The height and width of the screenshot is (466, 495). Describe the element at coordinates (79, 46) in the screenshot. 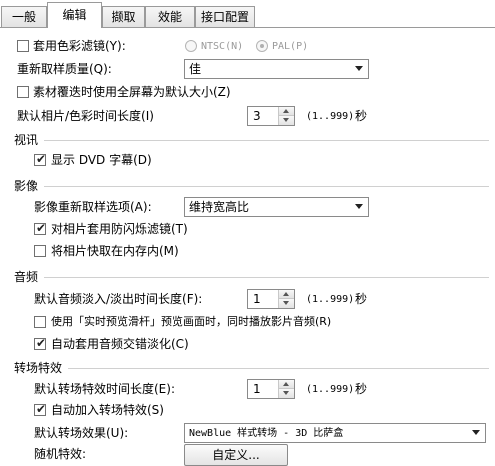

I see `color-filter-label: 套用色彩滤镜(Y):` at that location.